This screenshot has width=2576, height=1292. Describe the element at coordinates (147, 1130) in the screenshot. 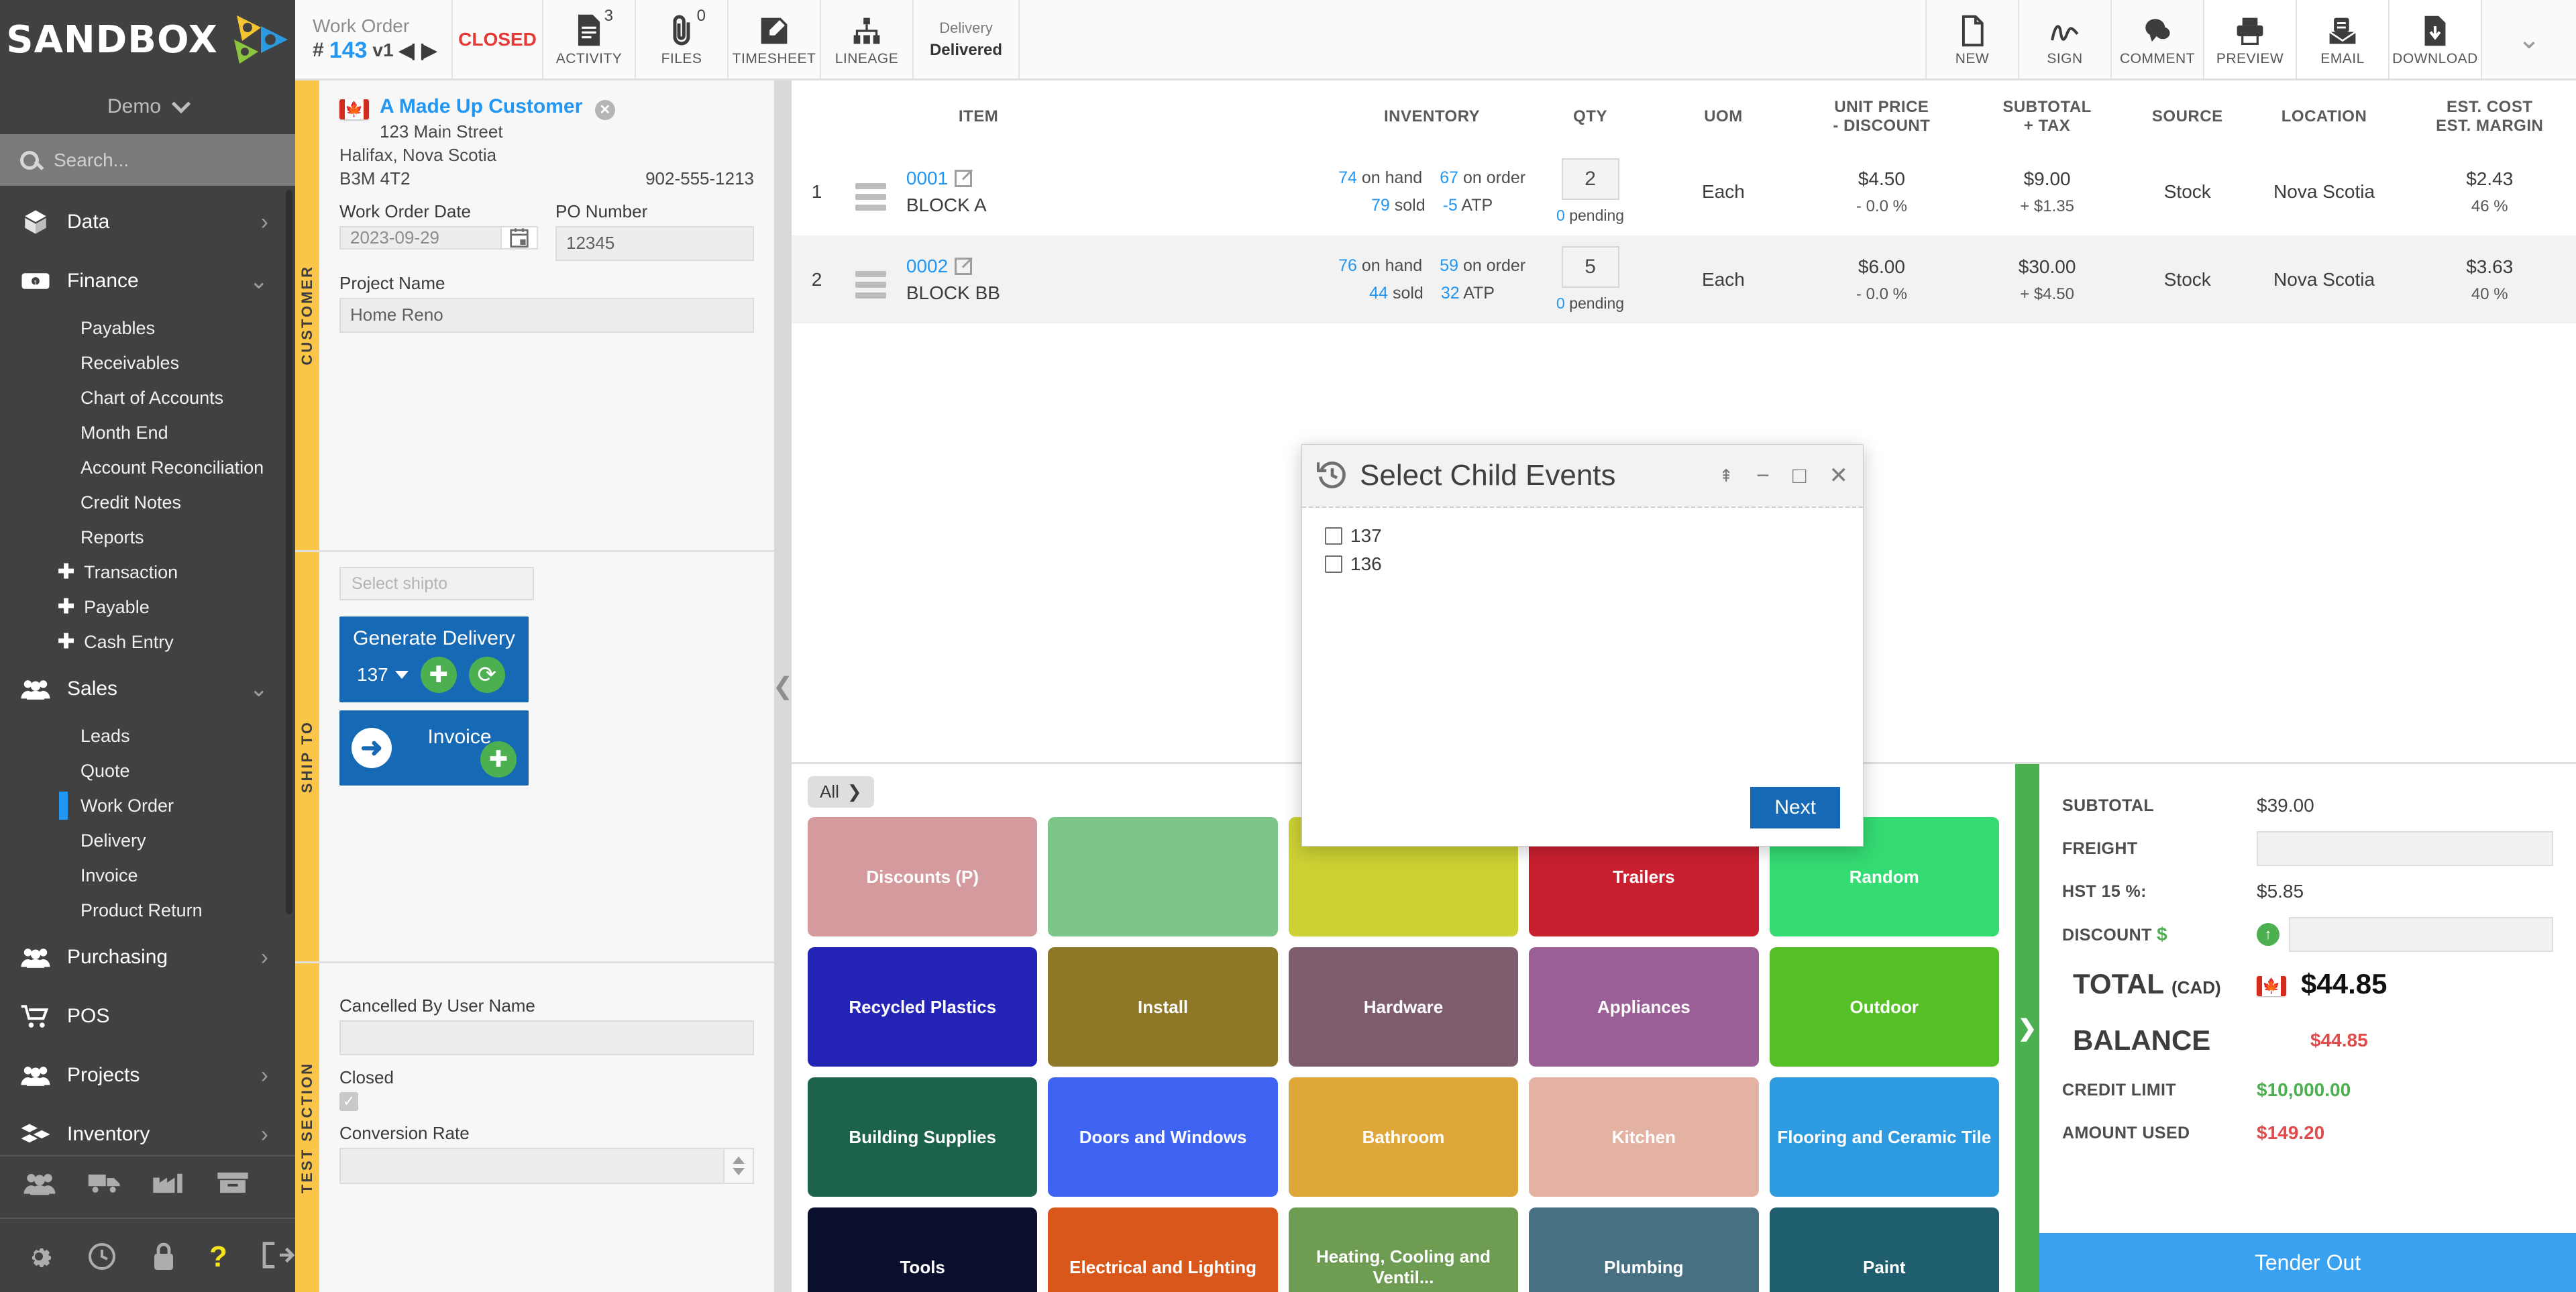

I see `sidebar-item-inventory: Inventory ›` at that location.